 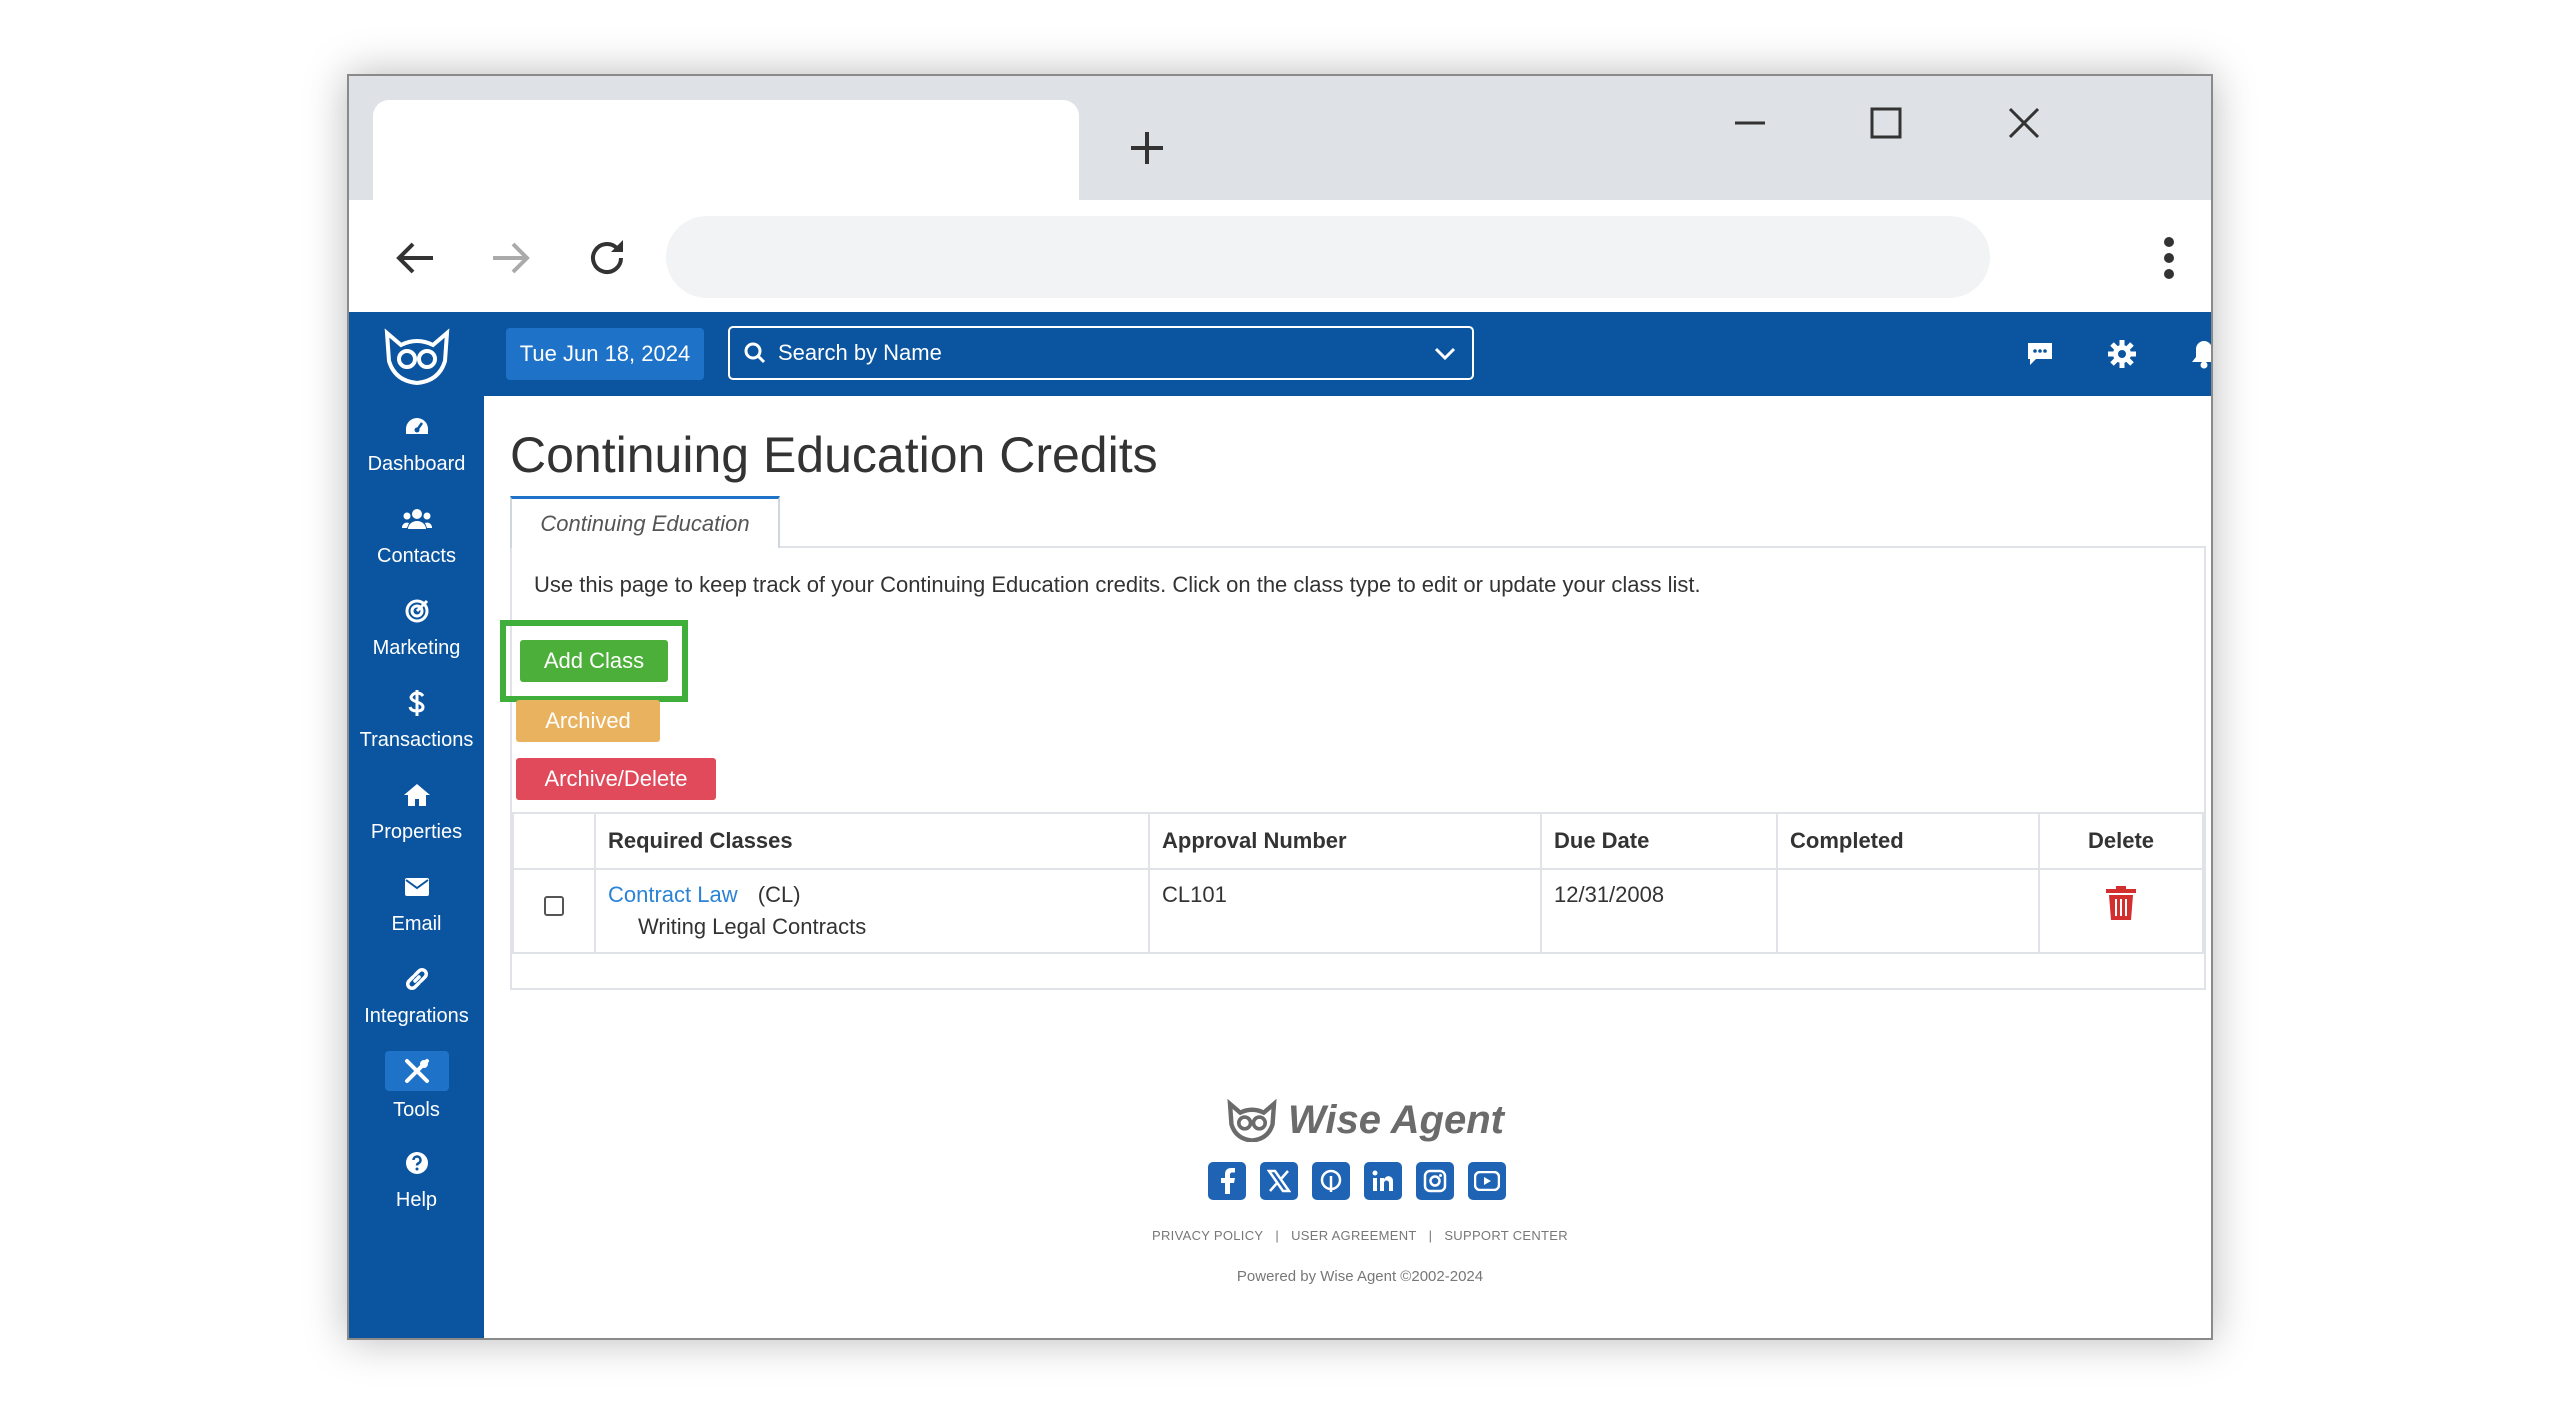 I want to click on browser-menu-button, so click(x=2169, y=258).